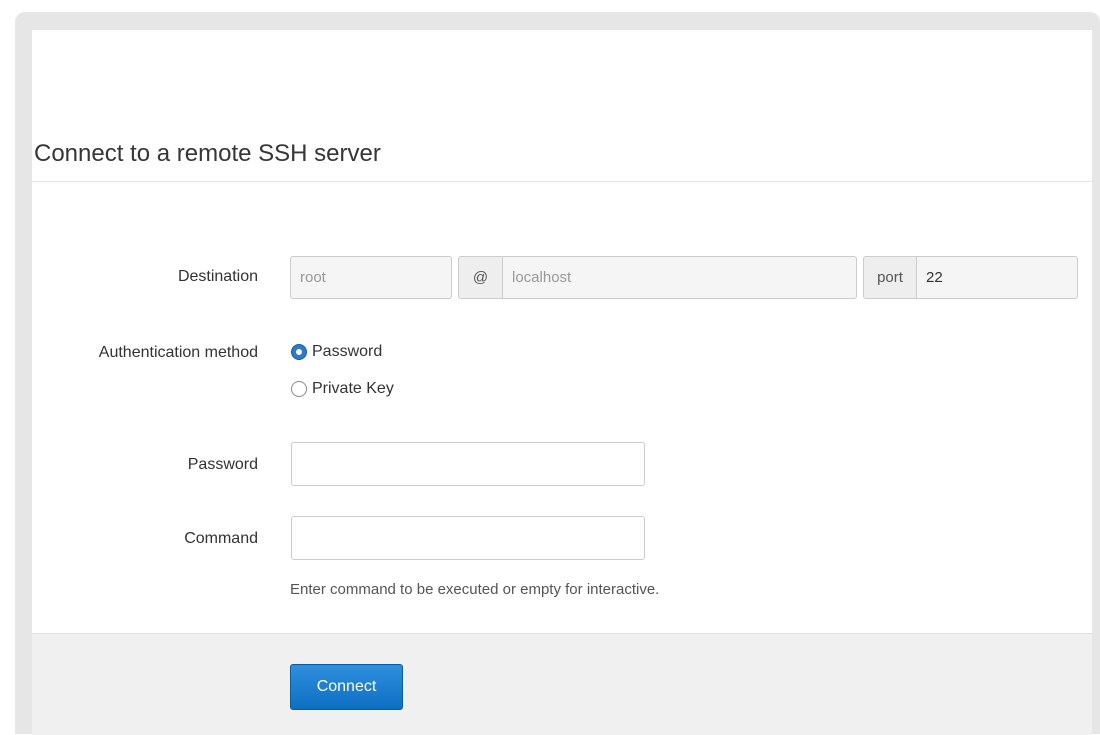  Describe the element at coordinates (371, 277) in the screenshot. I see `user-input: root` at that location.